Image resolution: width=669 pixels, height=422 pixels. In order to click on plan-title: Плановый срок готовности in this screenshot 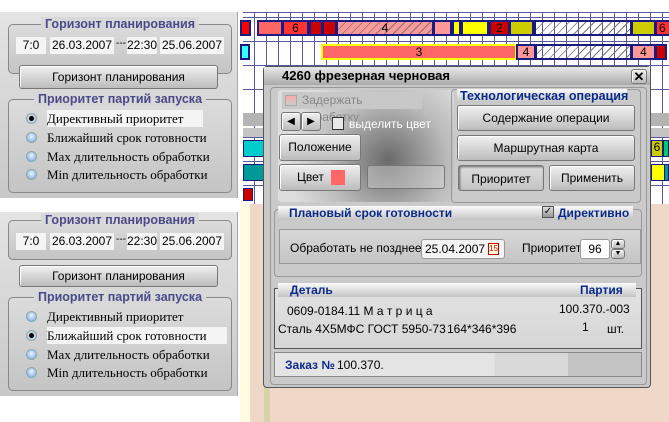, I will do `click(371, 213)`.